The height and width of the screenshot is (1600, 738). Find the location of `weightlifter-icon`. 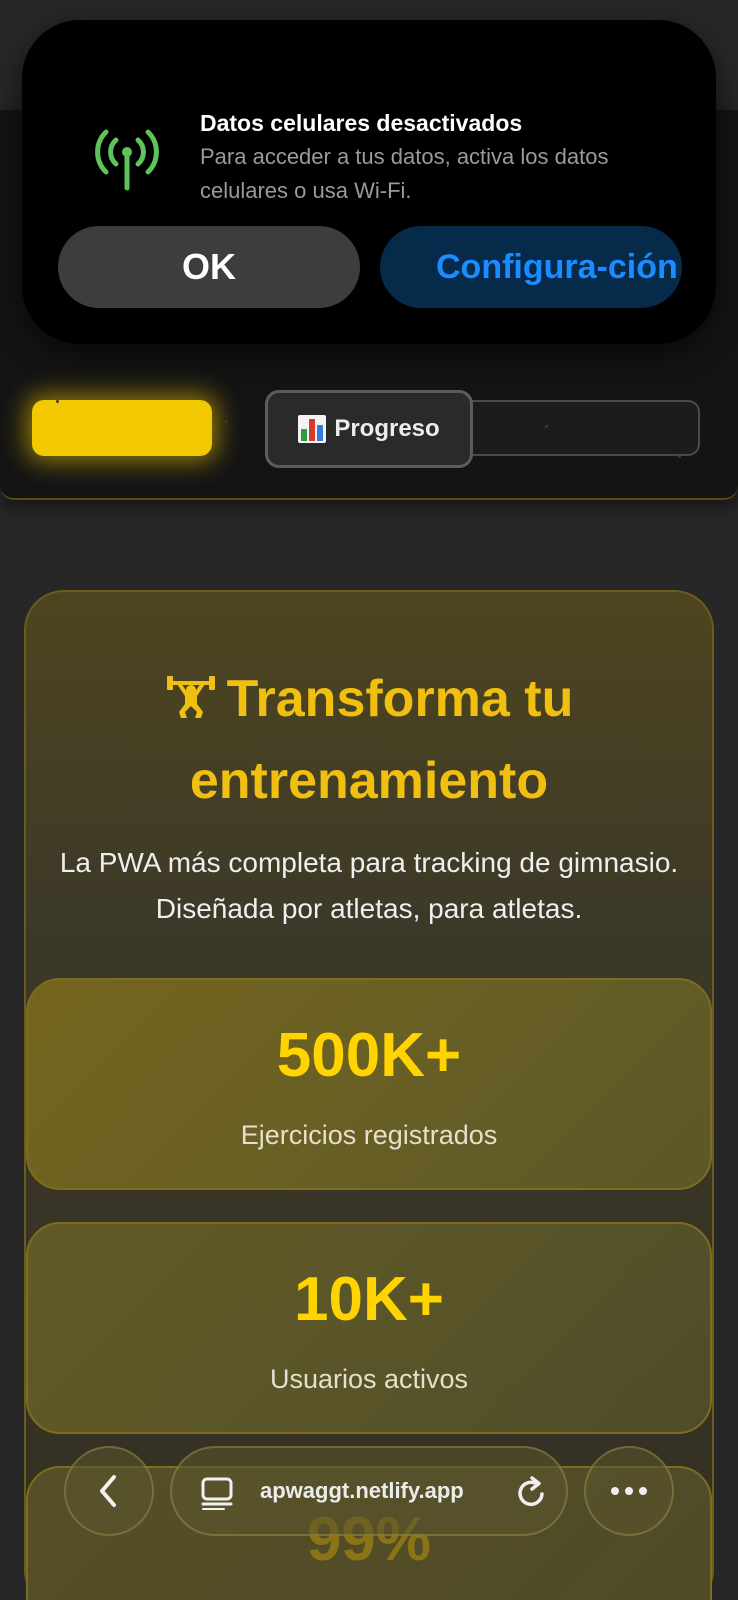

weightlifter-icon is located at coordinates (190, 697).